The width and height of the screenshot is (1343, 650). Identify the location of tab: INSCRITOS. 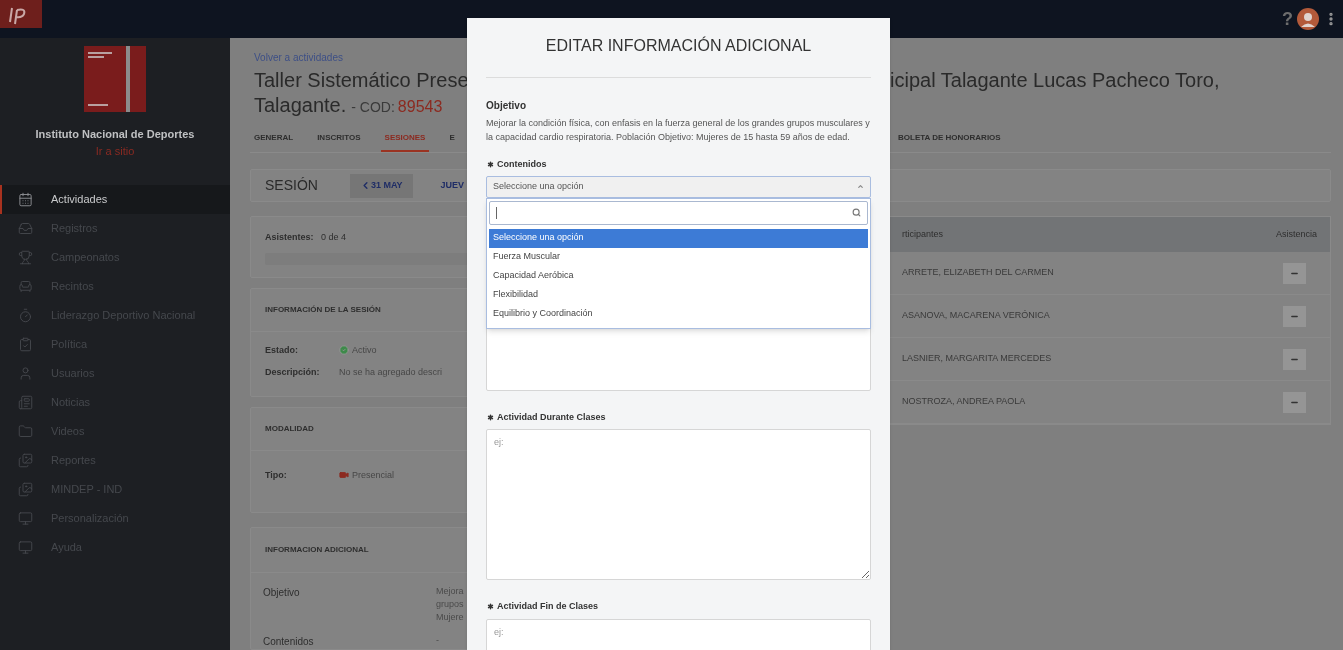
(339, 140).